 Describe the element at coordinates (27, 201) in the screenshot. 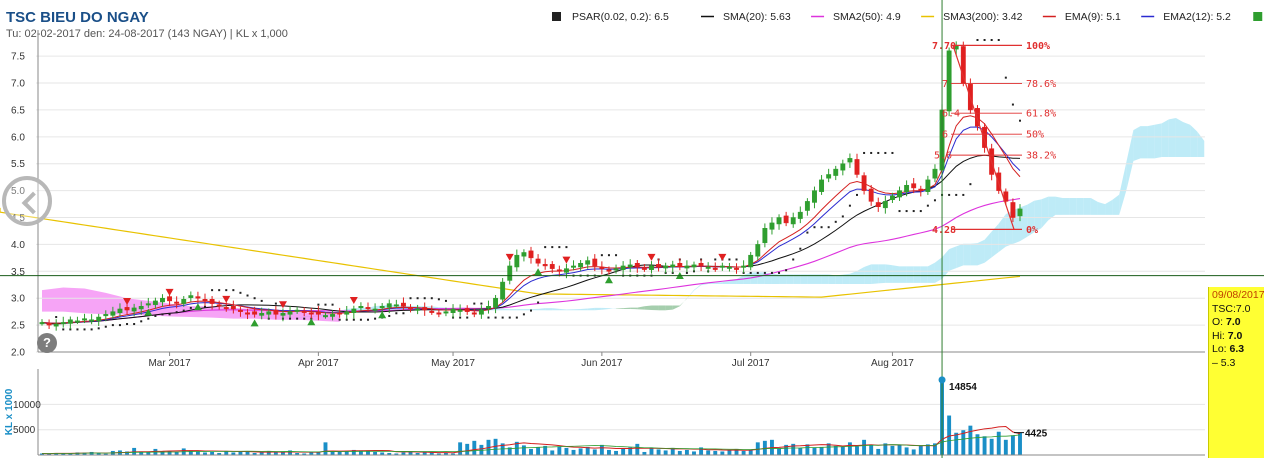

I see `chevron-left-icon` at that location.